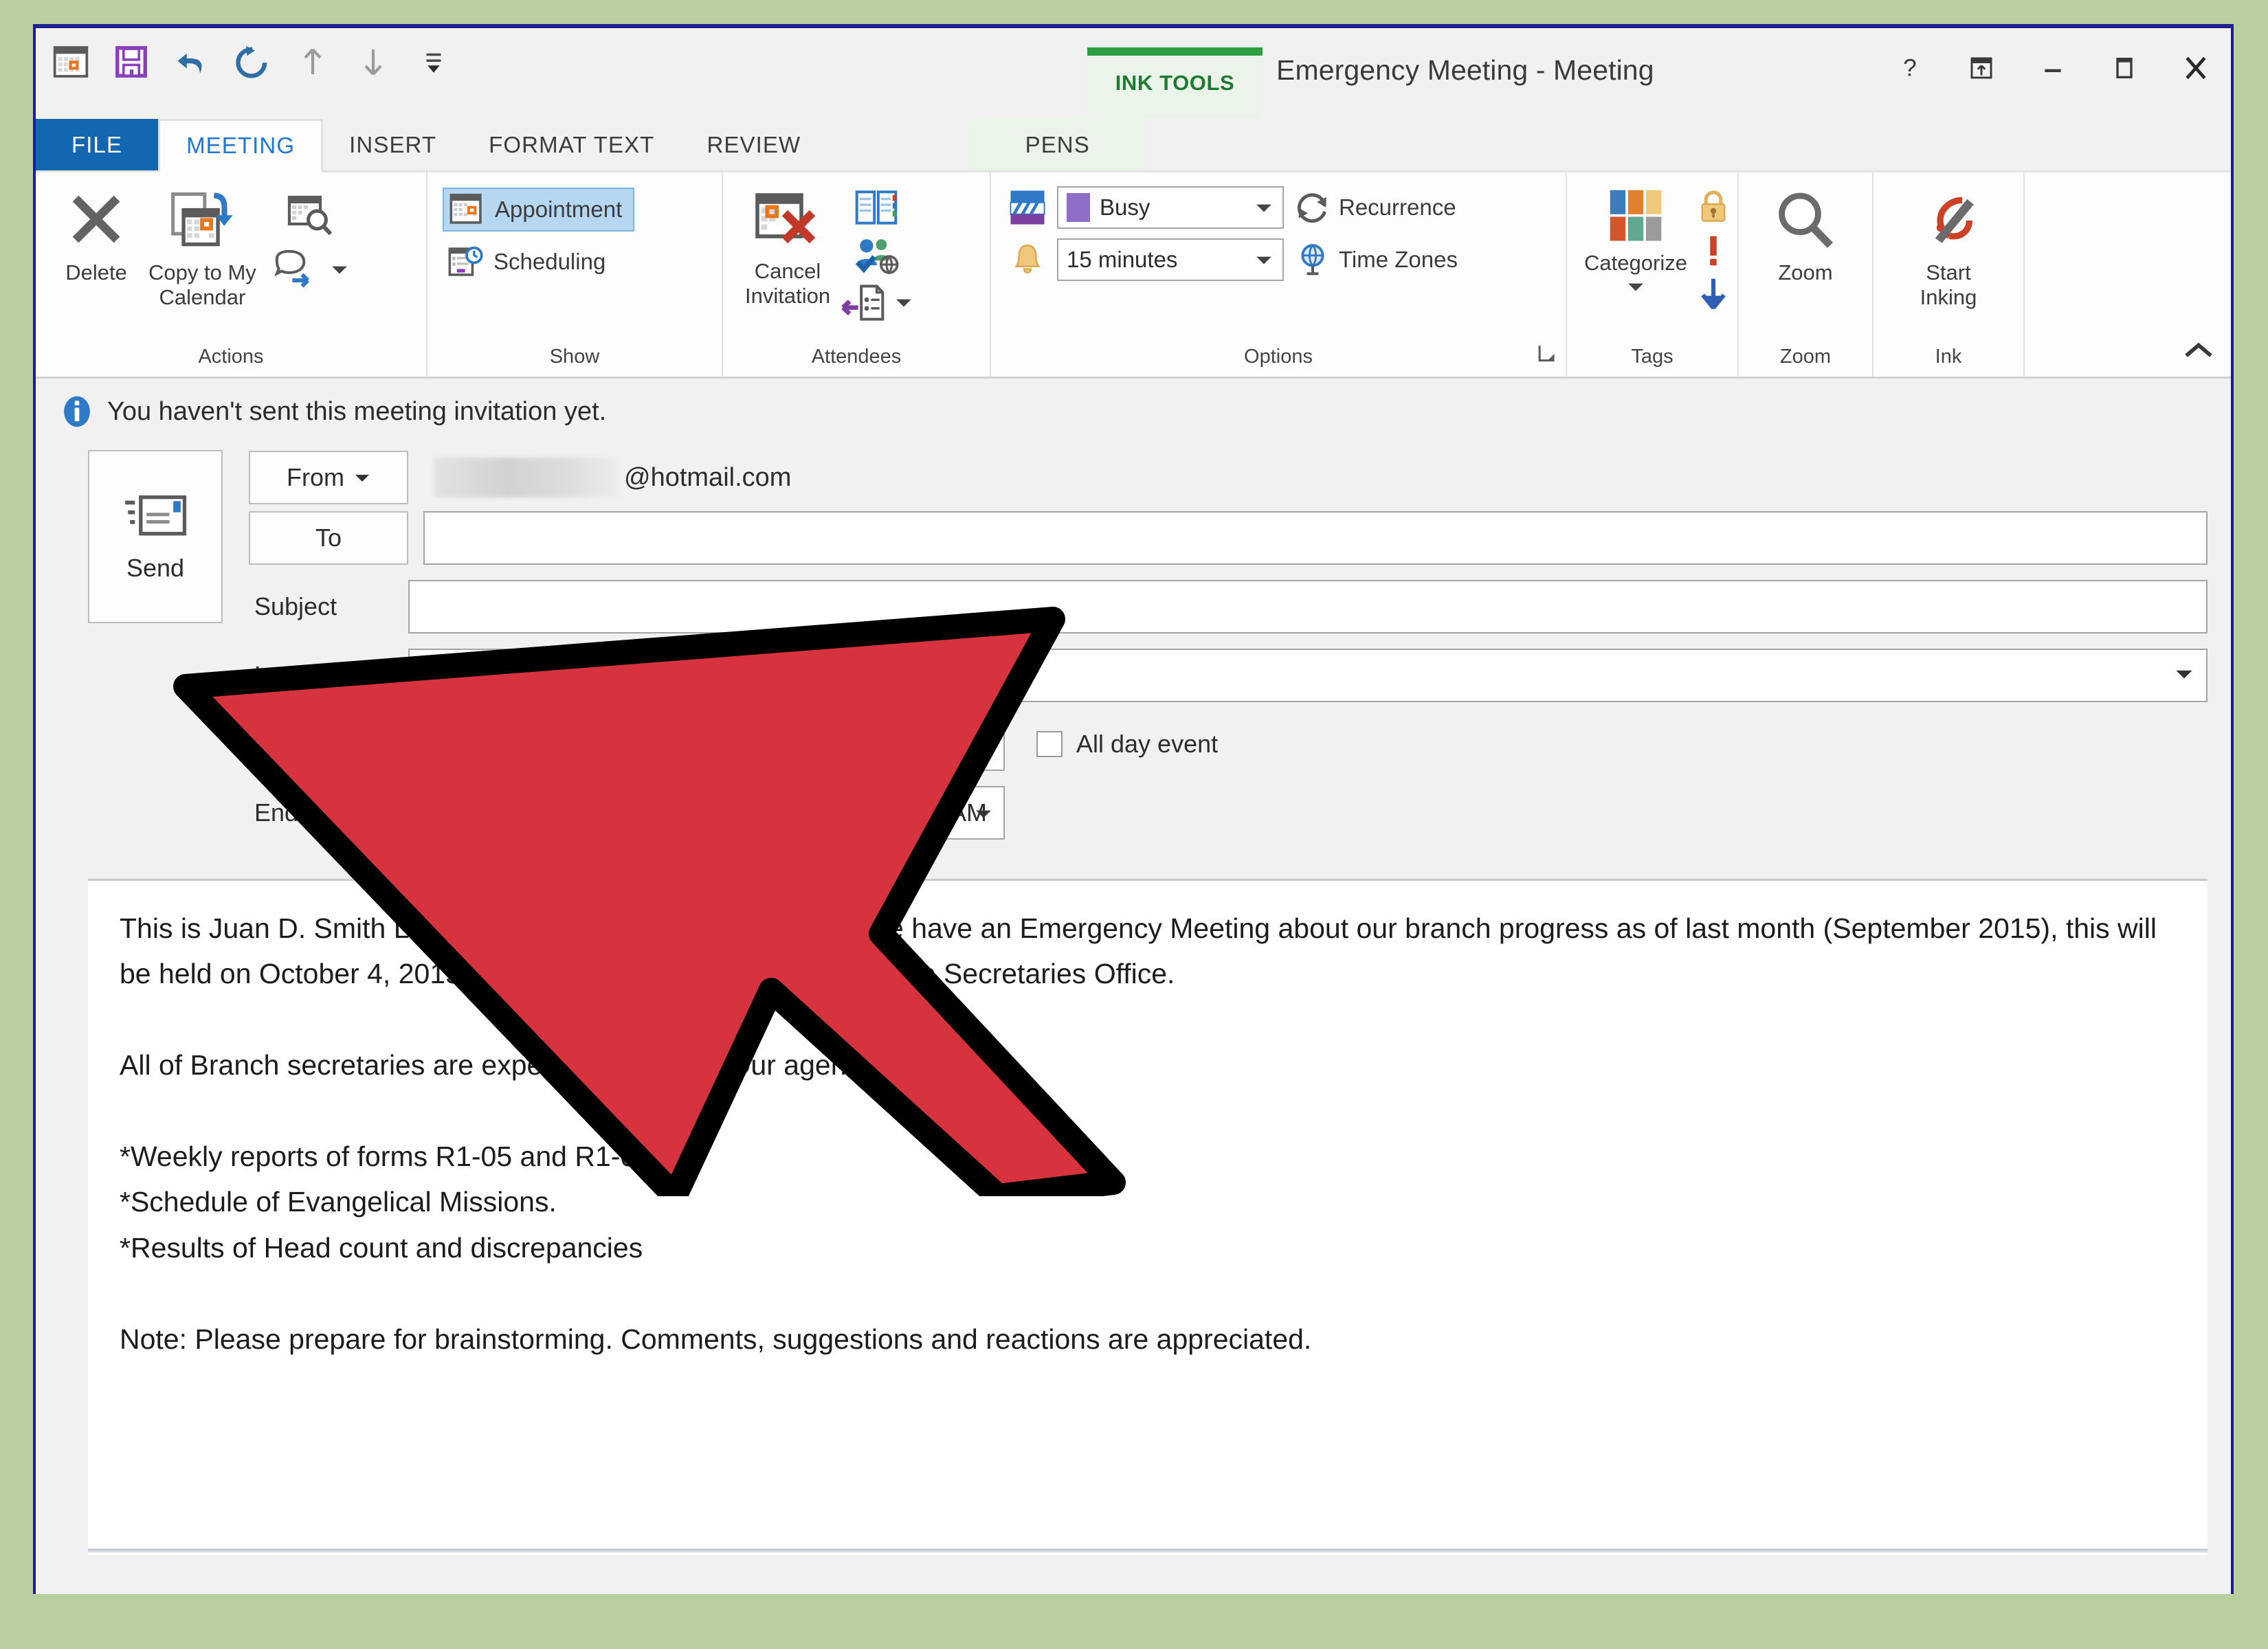  Describe the element at coordinates (1027, 208) in the screenshot. I see `show-as-icon` at that location.